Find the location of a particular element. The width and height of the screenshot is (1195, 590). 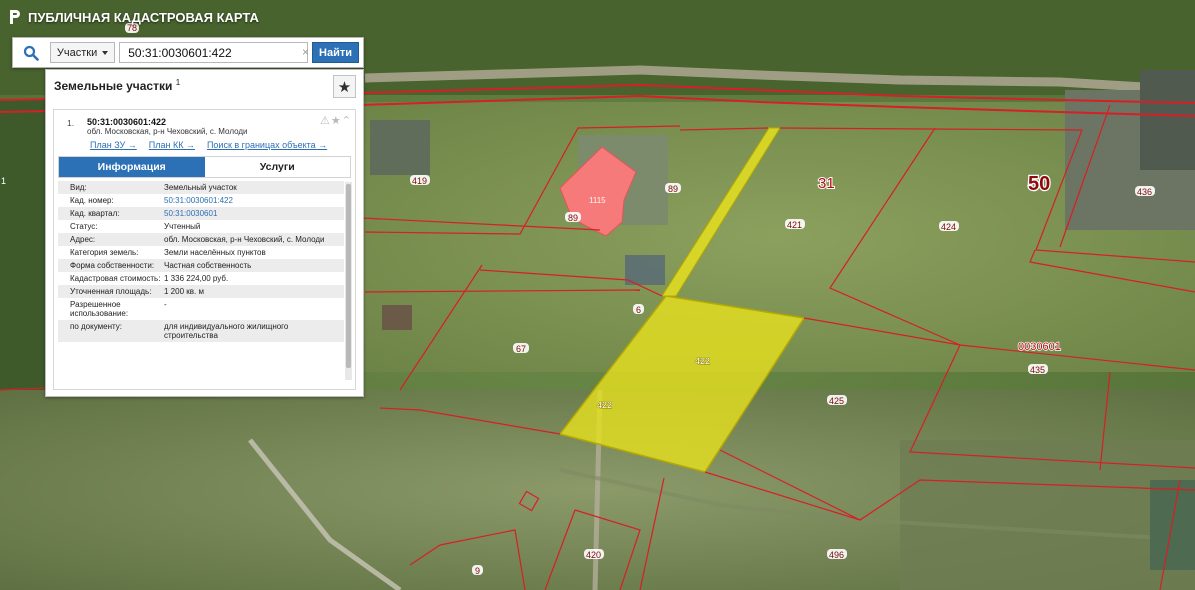

building-label-1115: 1115 is located at coordinates (597, 200).